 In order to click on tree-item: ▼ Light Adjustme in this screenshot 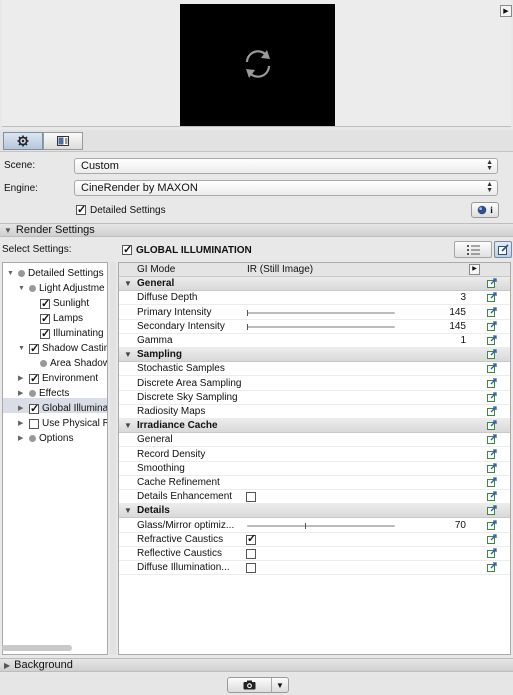, I will do `click(61, 288)`.